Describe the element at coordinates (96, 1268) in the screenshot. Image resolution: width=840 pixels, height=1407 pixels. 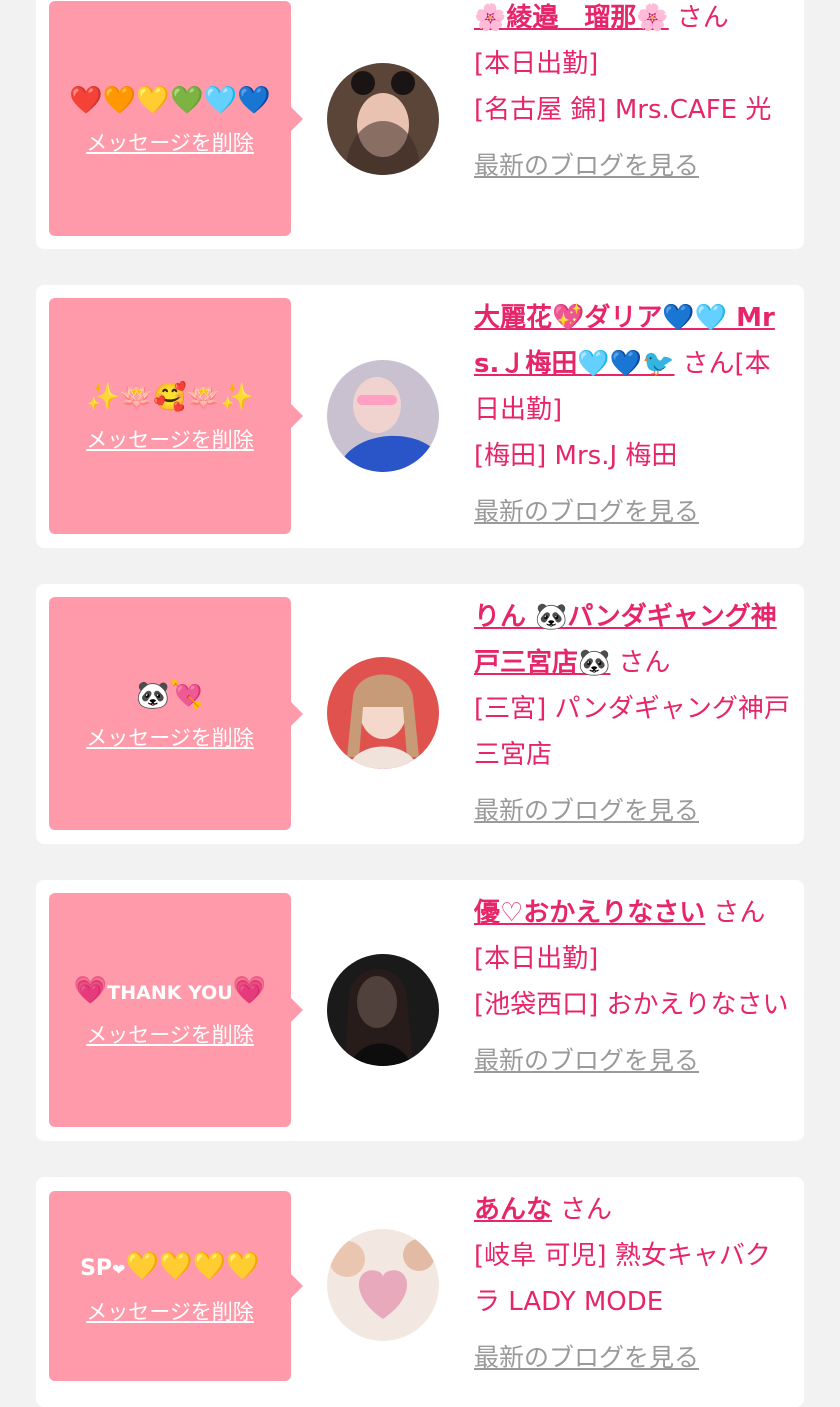
I see `sp-text: SP` at that location.